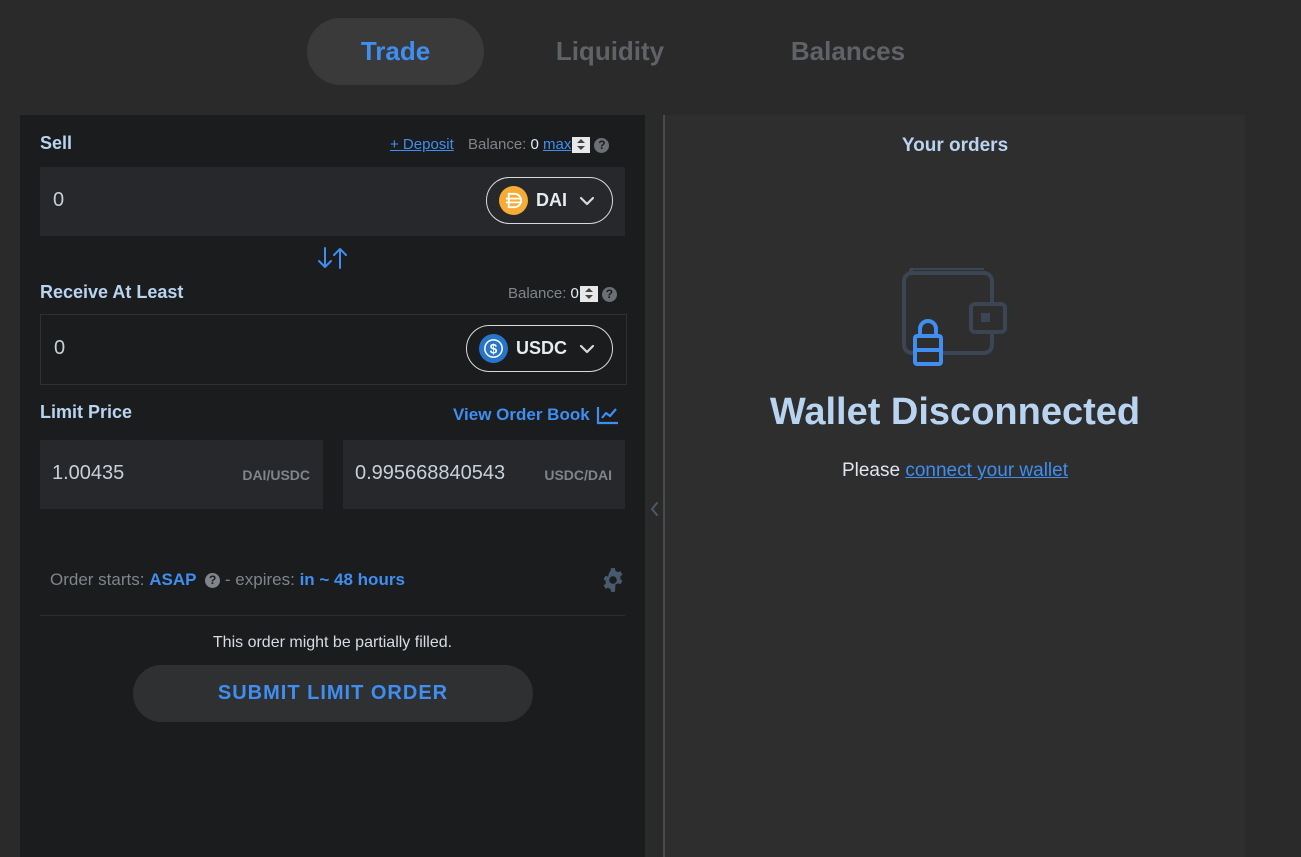 The width and height of the screenshot is (1301, 857). What do you see at coordinates (422, 144) in the screenshot?
I see `deposit-link: + Deposit` at bounding box center [422, 144].